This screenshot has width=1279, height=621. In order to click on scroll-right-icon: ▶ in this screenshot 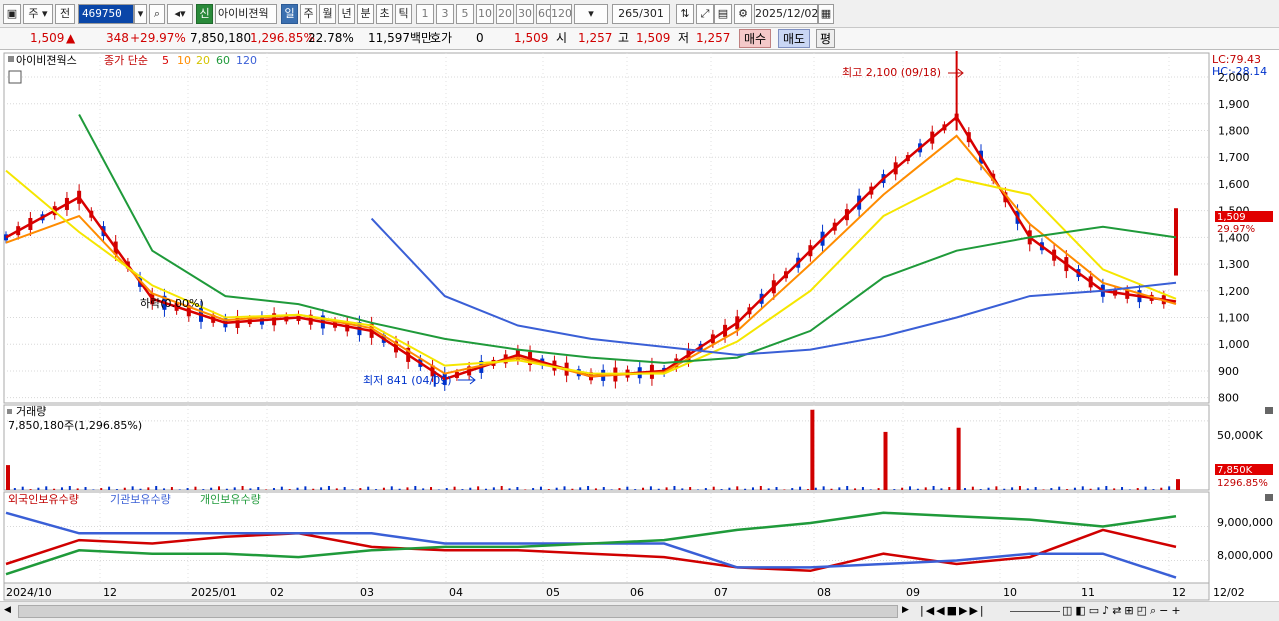, I will do `click(907, 611)`.